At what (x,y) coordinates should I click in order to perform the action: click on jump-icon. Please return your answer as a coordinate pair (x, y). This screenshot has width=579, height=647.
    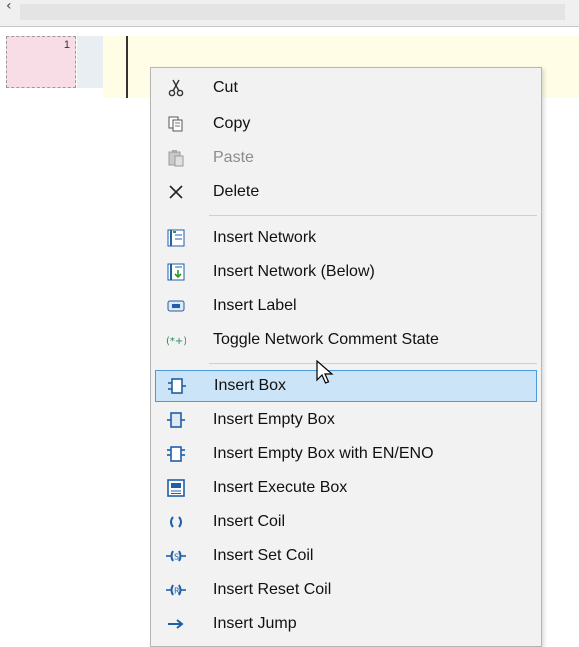
    Looking at the image, I should click on (176, 624).